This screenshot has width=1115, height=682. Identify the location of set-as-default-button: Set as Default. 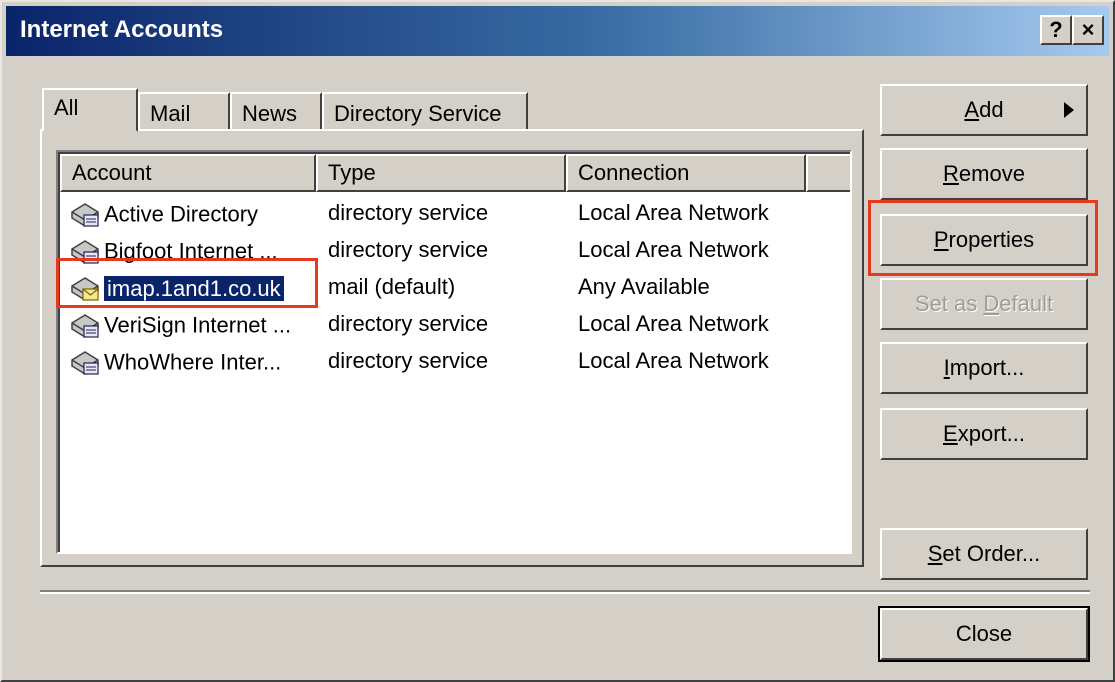
(984, 304).